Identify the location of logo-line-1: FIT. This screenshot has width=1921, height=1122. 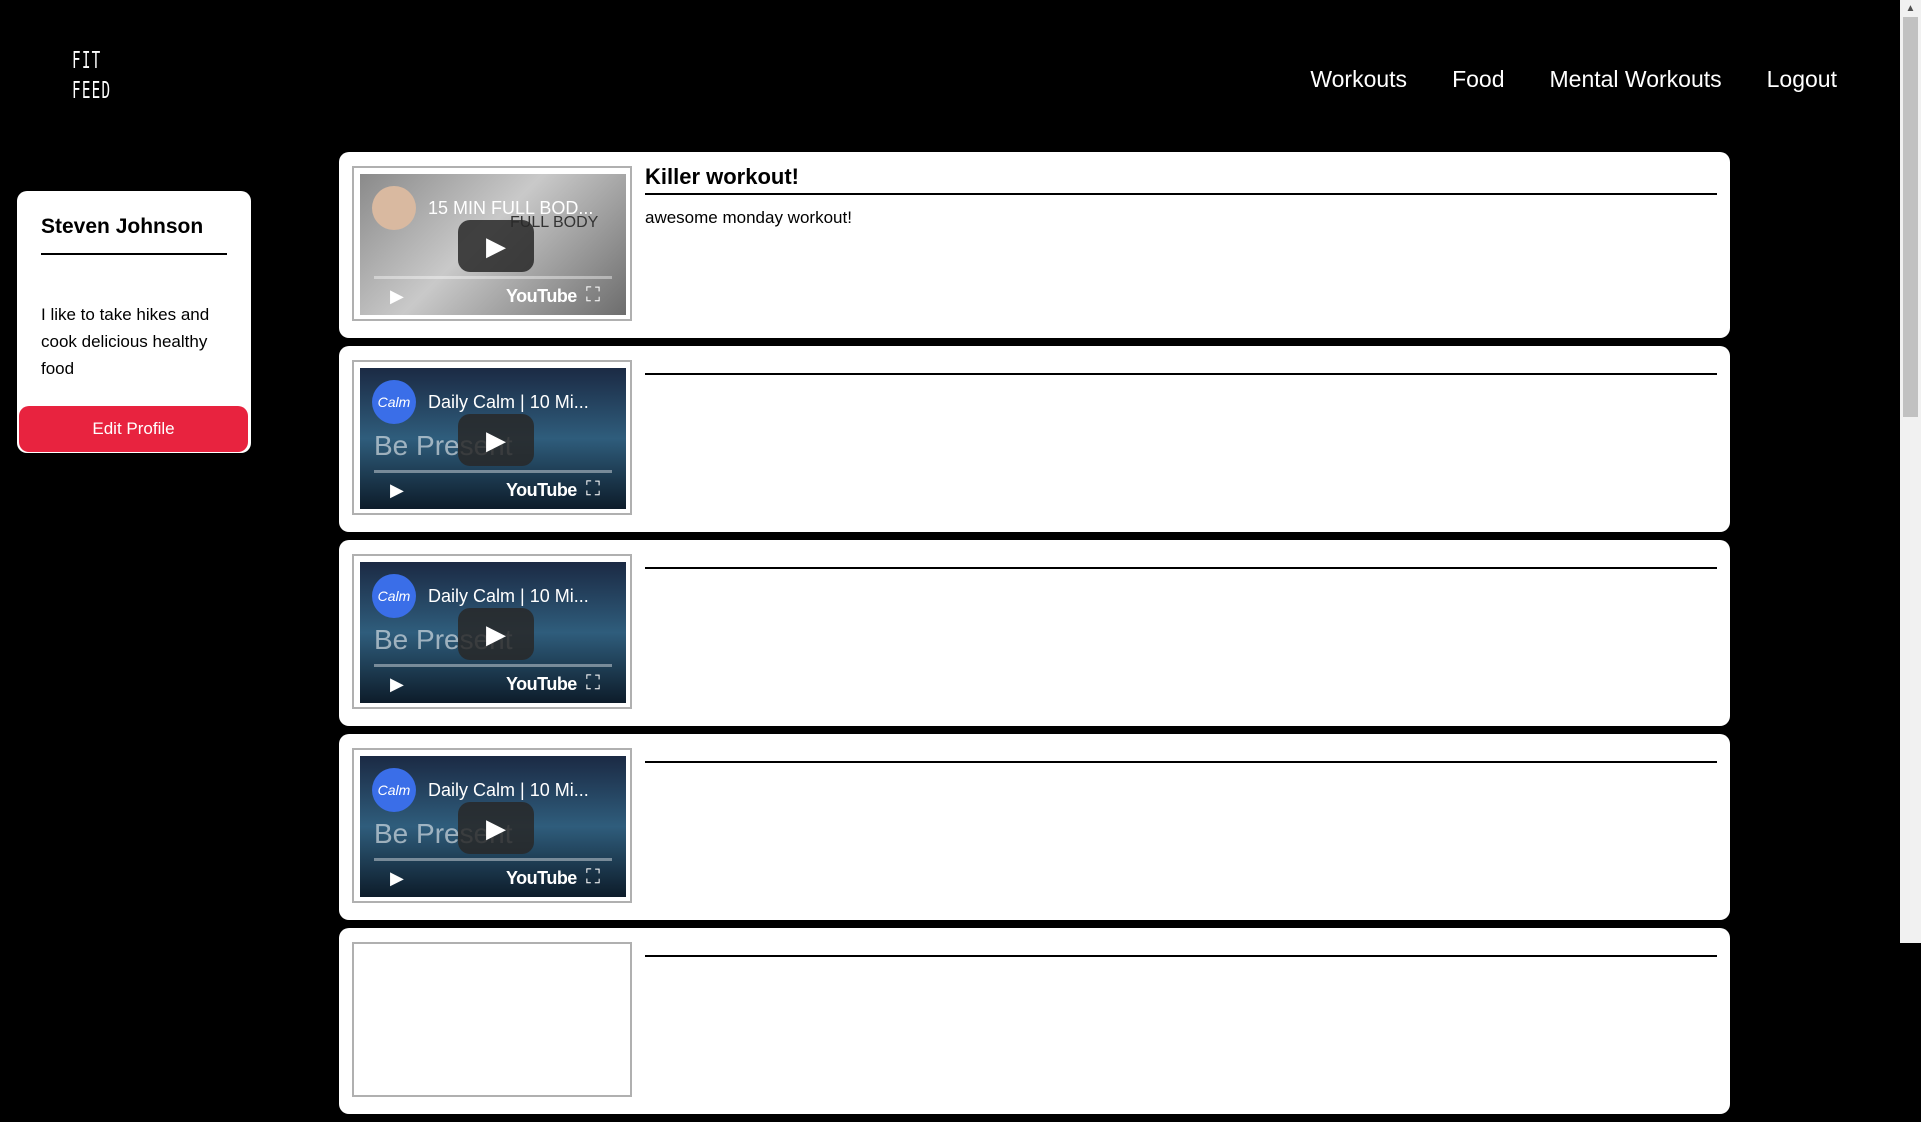
(87, 61).